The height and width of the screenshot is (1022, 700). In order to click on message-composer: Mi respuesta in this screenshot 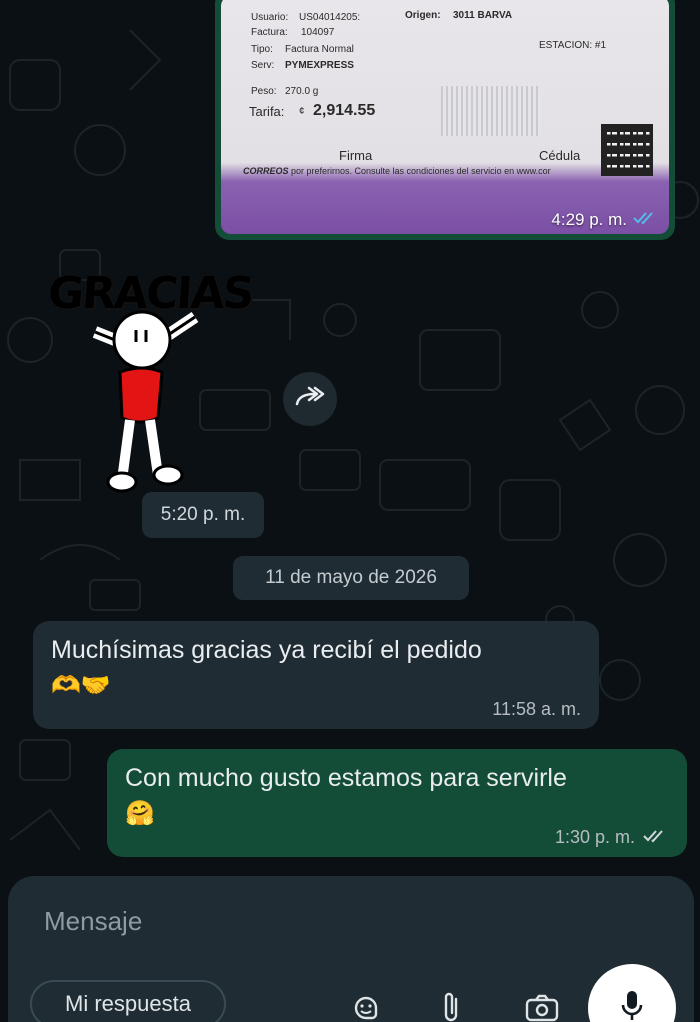, I will do `click(351, 949)`.